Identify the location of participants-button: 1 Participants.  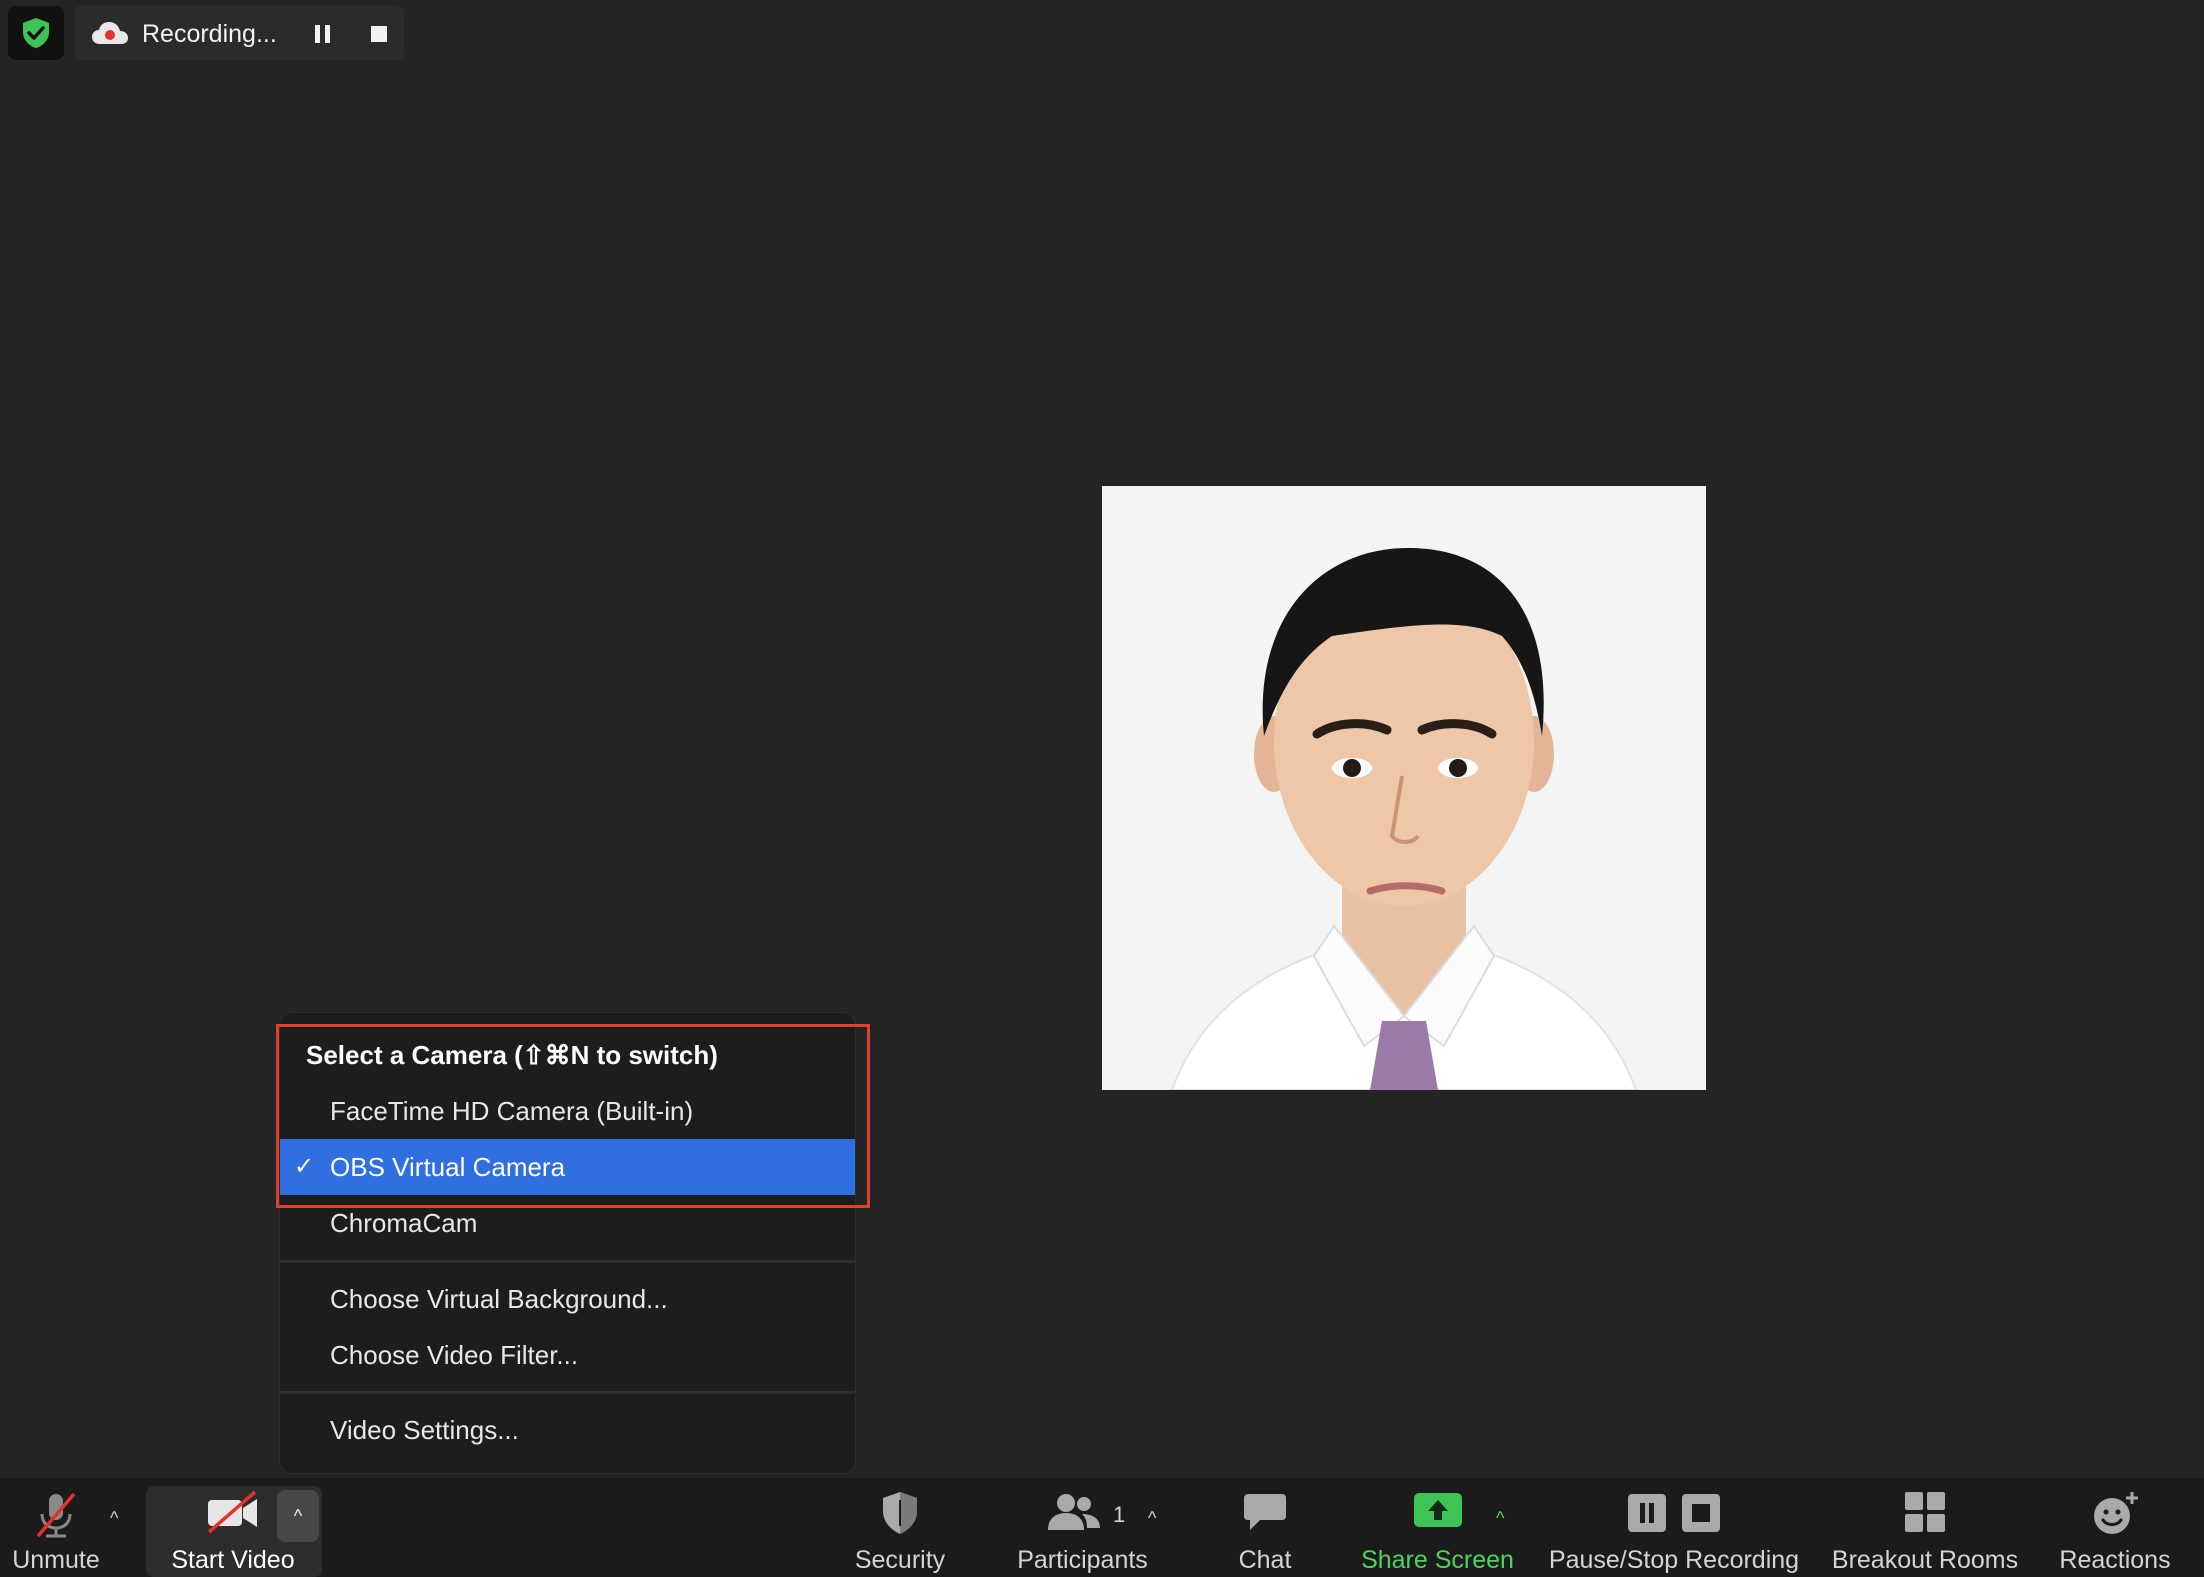
(1082, 1527).